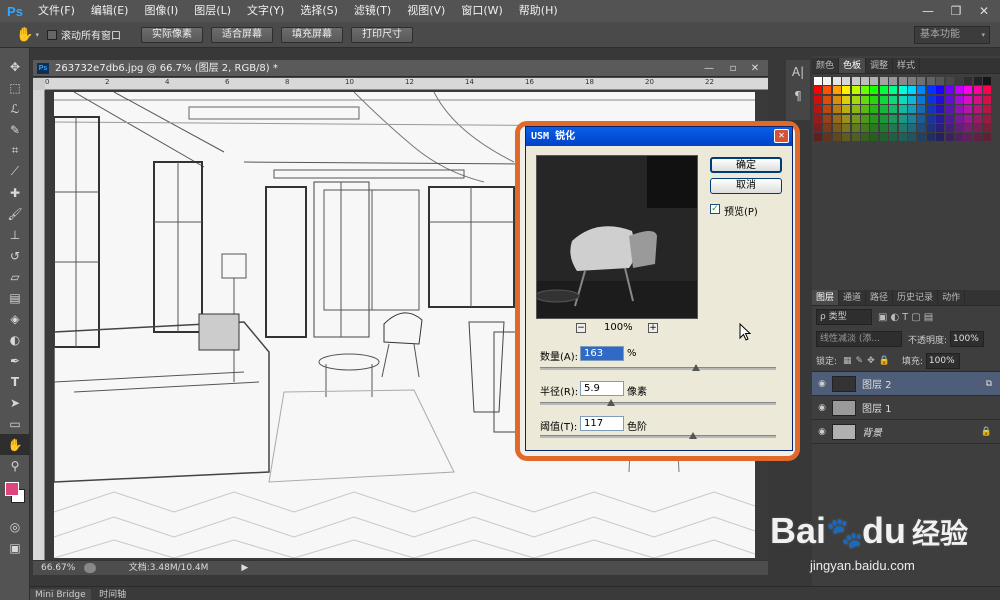  What do you see at coordinates (15, 318) in the screenshot?
I see `blur-tool-icon: ◈` at bounding box center [15, 318].